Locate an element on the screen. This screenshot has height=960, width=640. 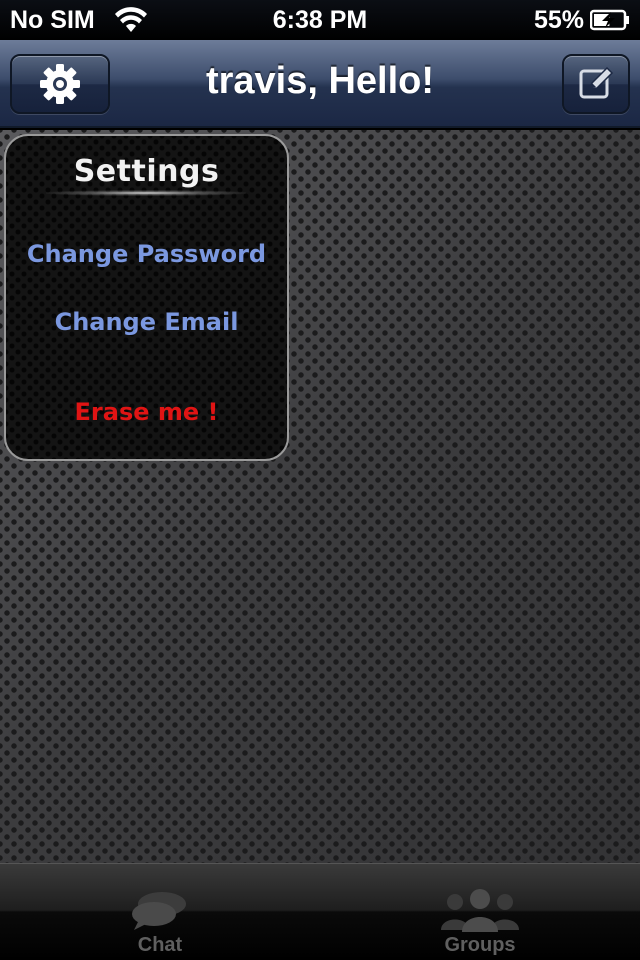
navigation-bar: travis, Hello! is located at coordinates (320, 84).